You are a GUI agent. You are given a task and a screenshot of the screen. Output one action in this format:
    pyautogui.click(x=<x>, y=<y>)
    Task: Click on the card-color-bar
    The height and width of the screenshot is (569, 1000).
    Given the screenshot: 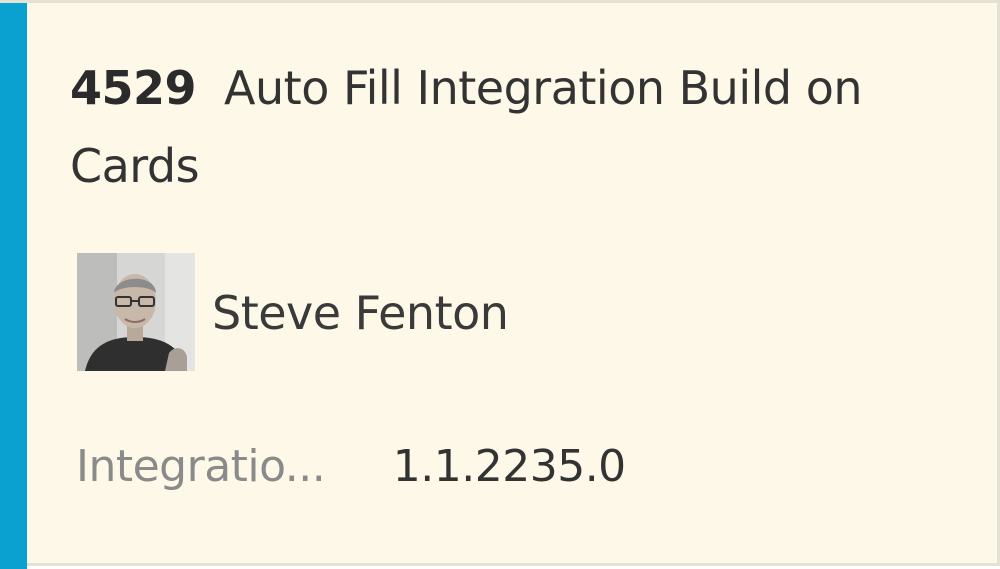 What is the action you would take?
    pyautogui.click(x=13, y=286)
    